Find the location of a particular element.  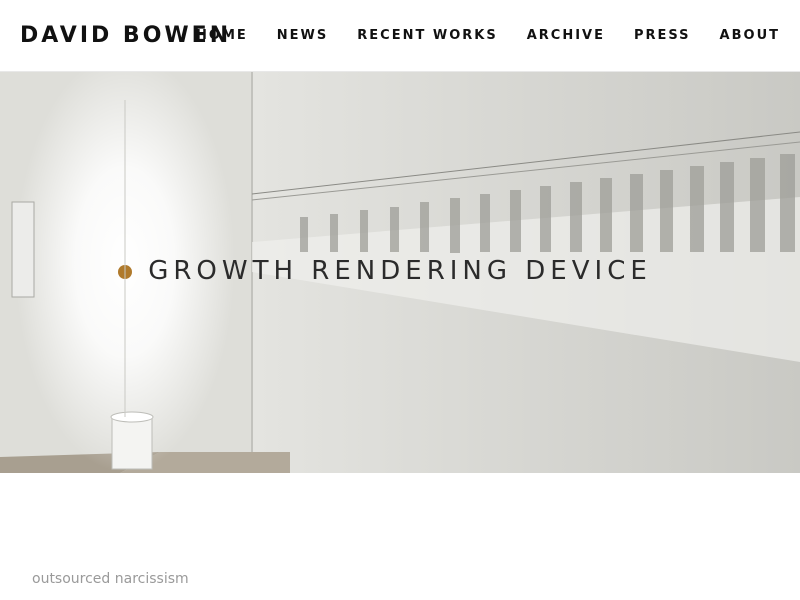

work-subtitle: outsourced narcissism is located at coordinates (110, 579).